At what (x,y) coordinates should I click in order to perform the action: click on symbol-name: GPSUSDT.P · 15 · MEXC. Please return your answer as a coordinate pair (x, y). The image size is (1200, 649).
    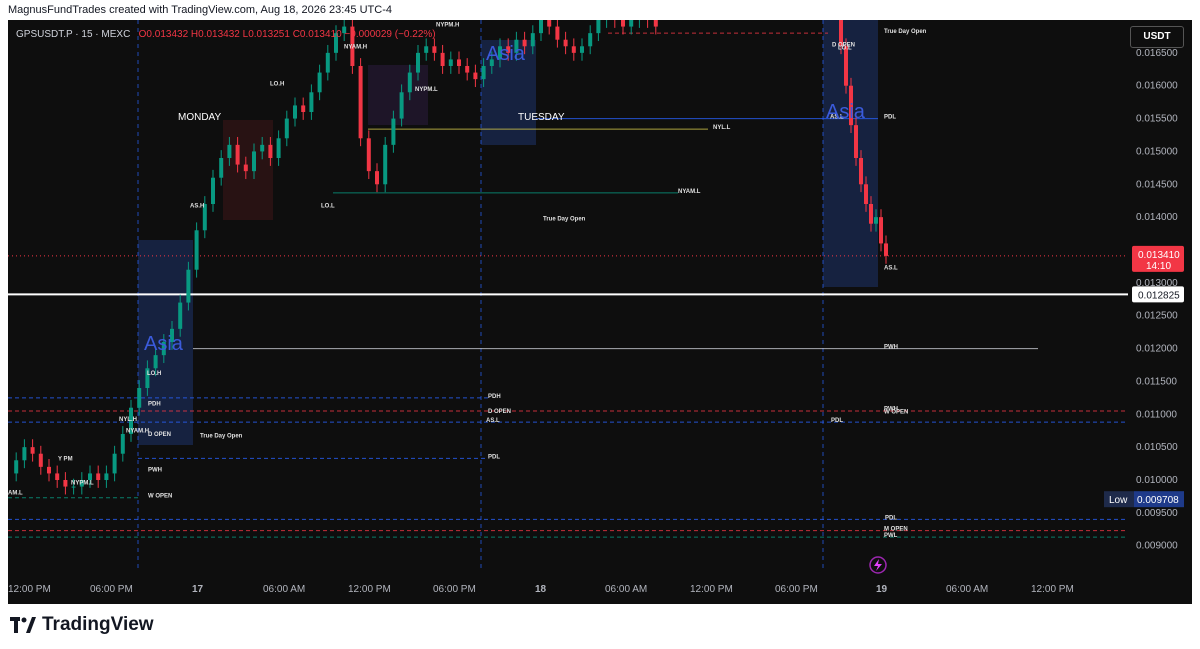
    Looking at the image, I should click on (73, 34).